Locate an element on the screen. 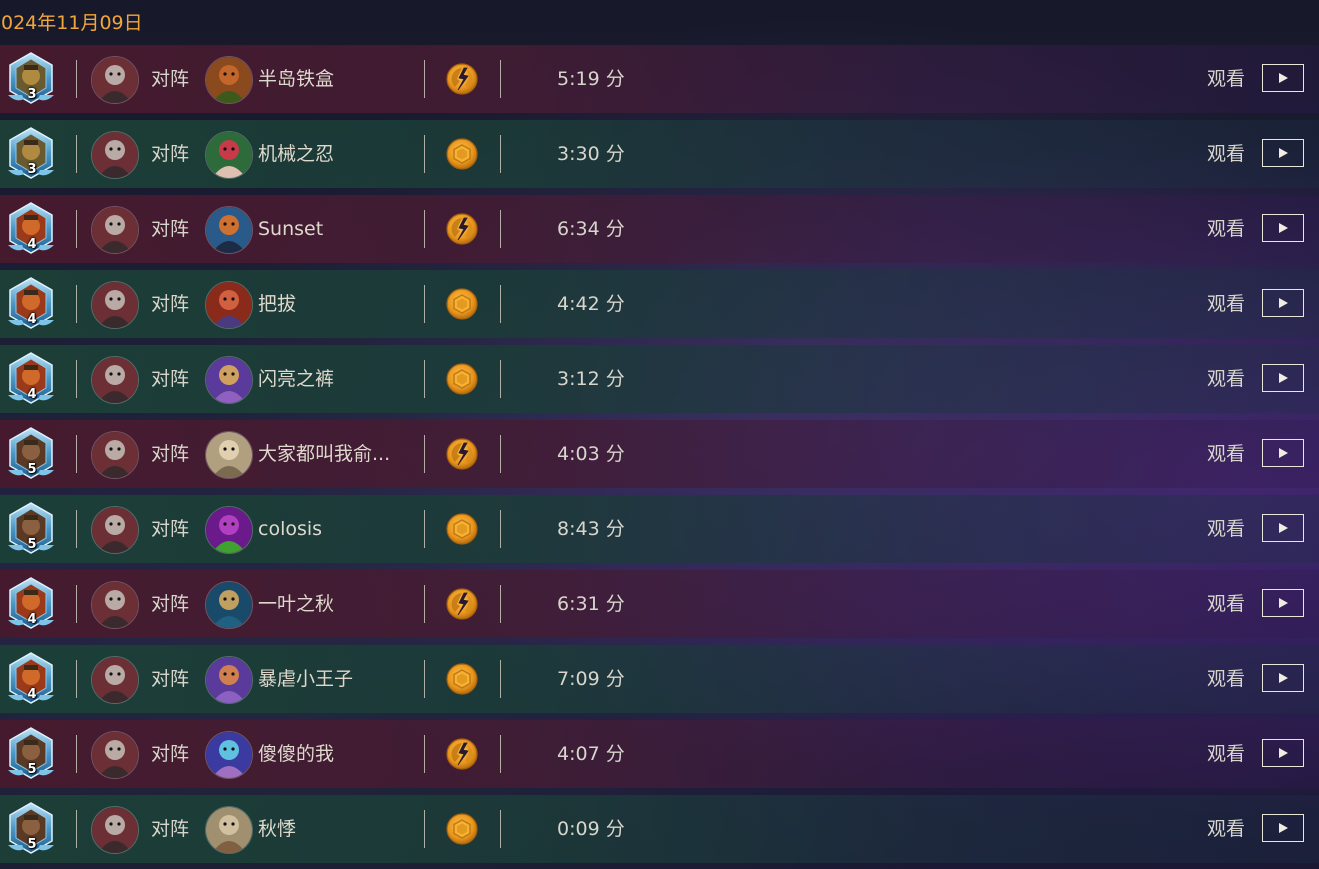 The height and width of the screenshot is (869, 1319). match-row: 3 对阵 机械之忍 3:30 分 观看 is located at coordinates (659, 154).